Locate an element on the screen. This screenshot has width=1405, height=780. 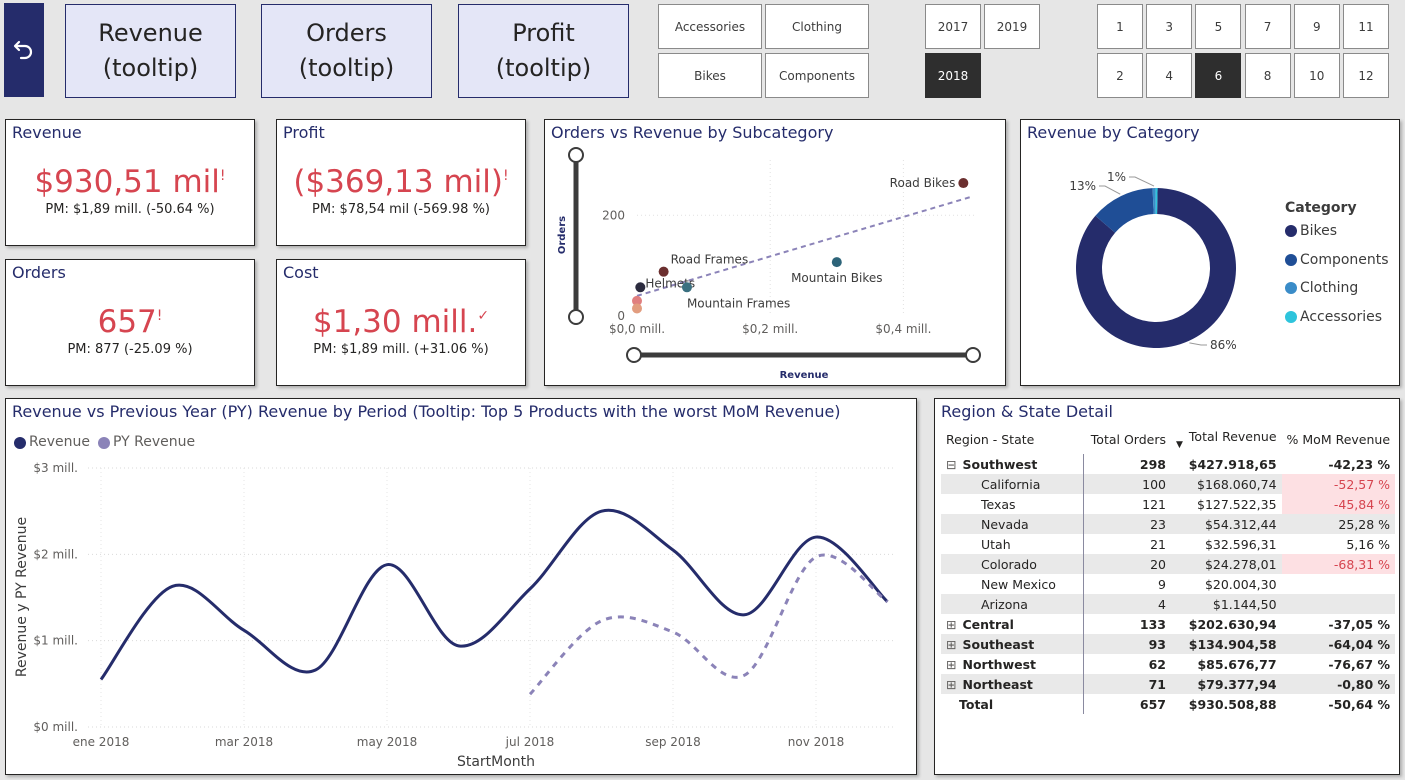
state-row: Nevada 23 $54.312,44 25,28 % is located at coordinates (1168, 524).